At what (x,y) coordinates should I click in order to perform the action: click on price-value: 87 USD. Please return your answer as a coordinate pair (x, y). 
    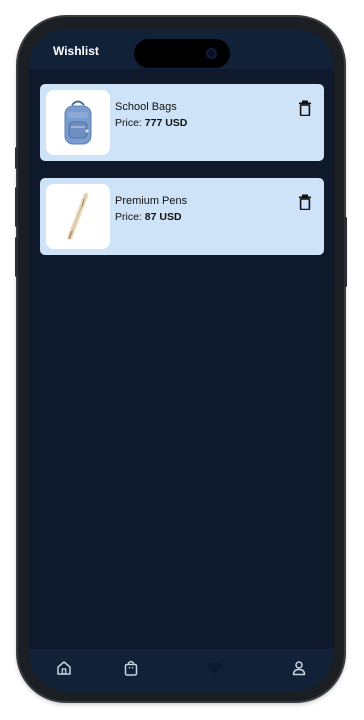
    Looking at the image, I should click on (163, 217).